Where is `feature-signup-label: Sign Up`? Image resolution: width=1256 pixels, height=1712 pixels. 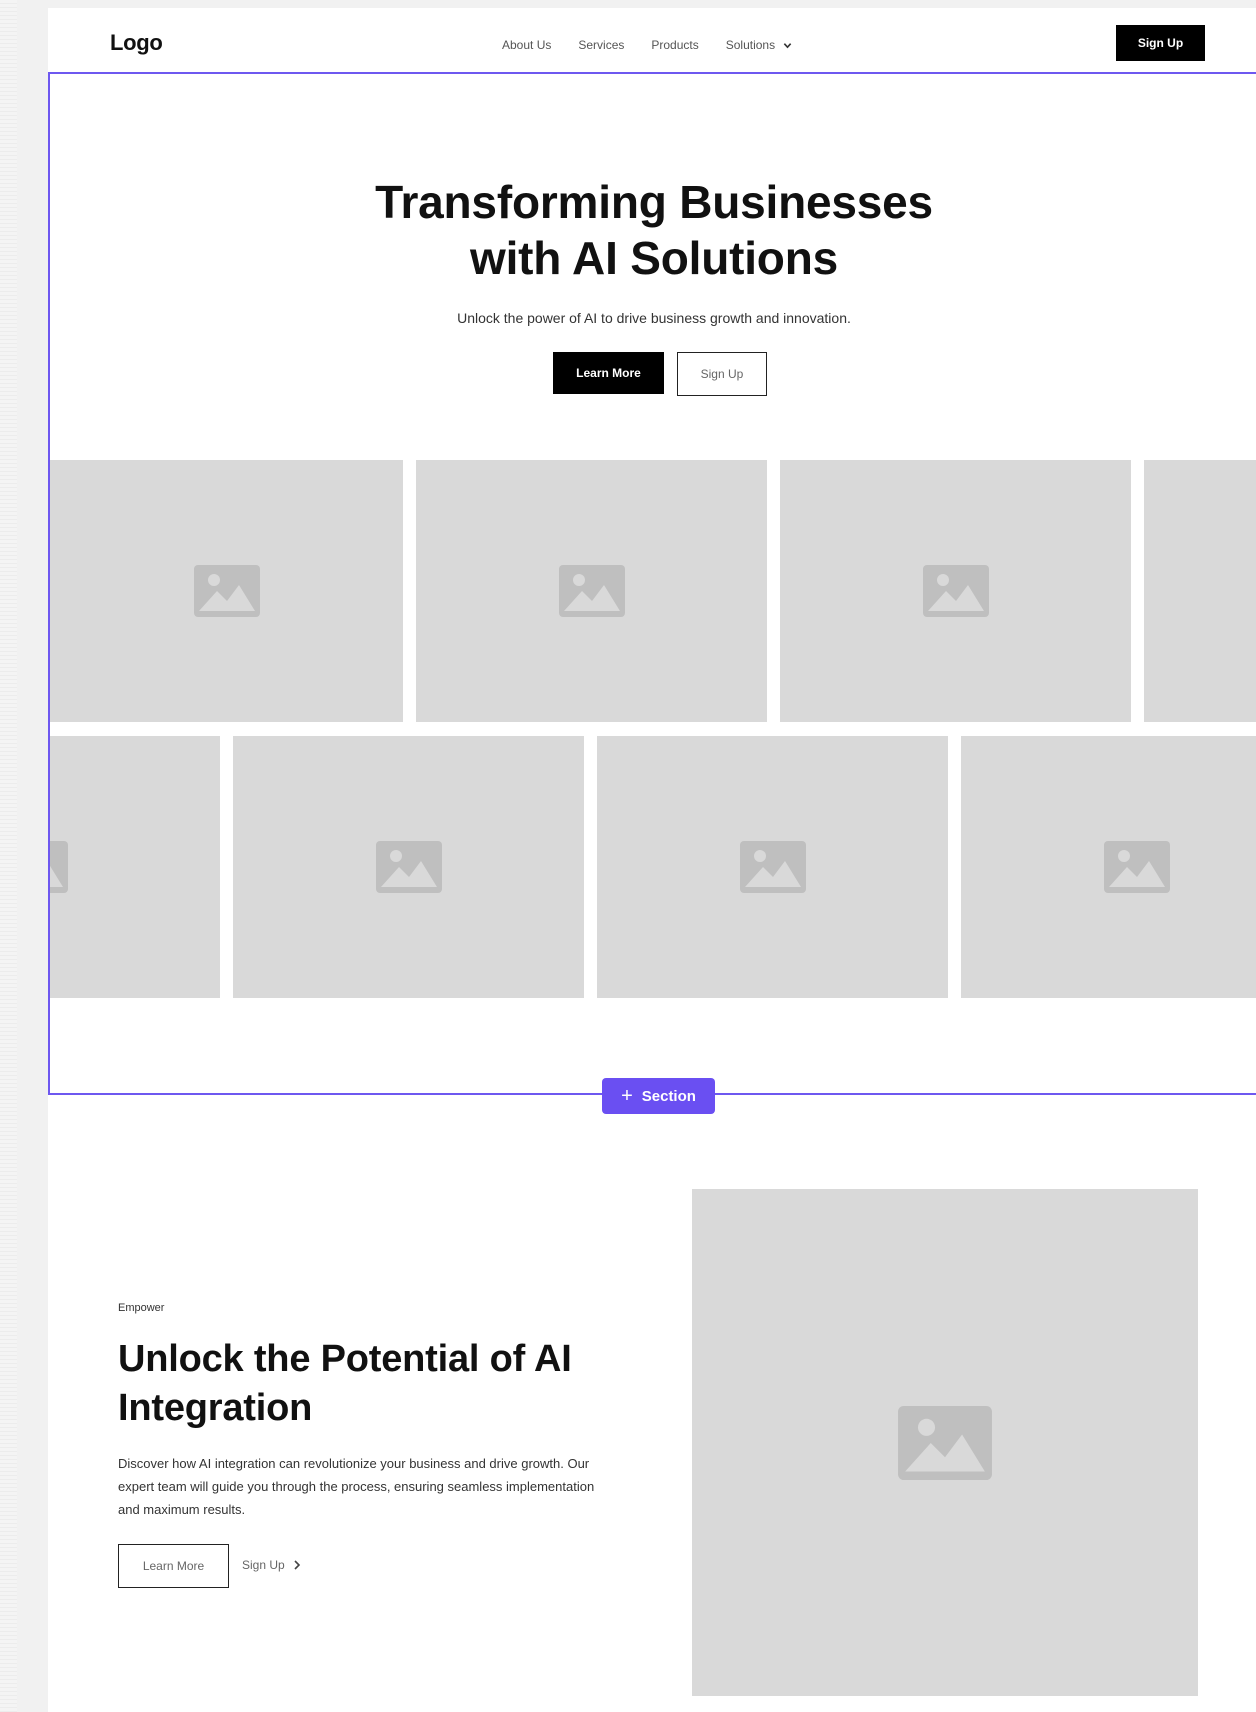 feature-signup-label: Sign Up is located at coordinates (263, 1565).